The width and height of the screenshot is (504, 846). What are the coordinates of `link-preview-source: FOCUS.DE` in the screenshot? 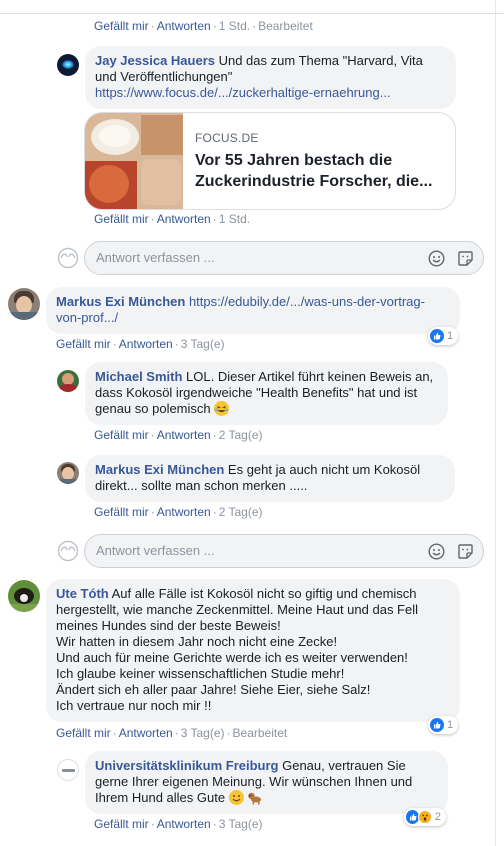 It's located at (227, 138).